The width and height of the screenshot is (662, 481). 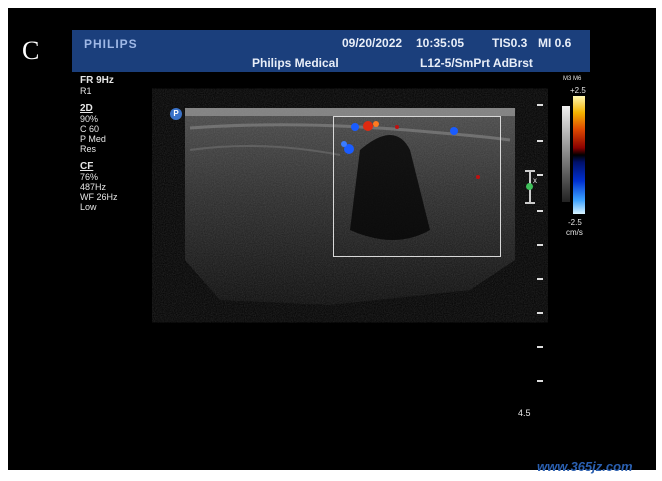 I want to click on color-map-label: M3 M6, so click(x=572, y=79).